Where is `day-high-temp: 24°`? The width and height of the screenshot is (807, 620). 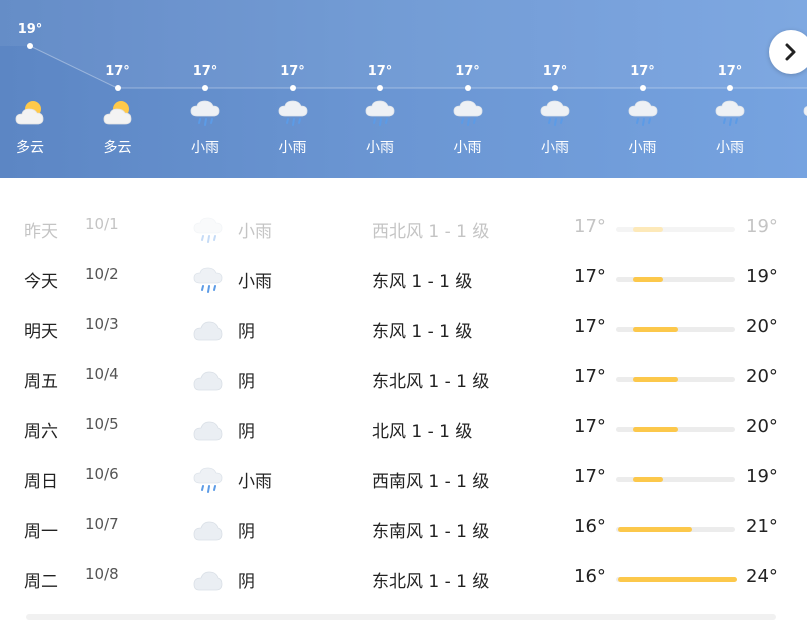 day-high-temp: 24° is located at coordinates (762, 576).